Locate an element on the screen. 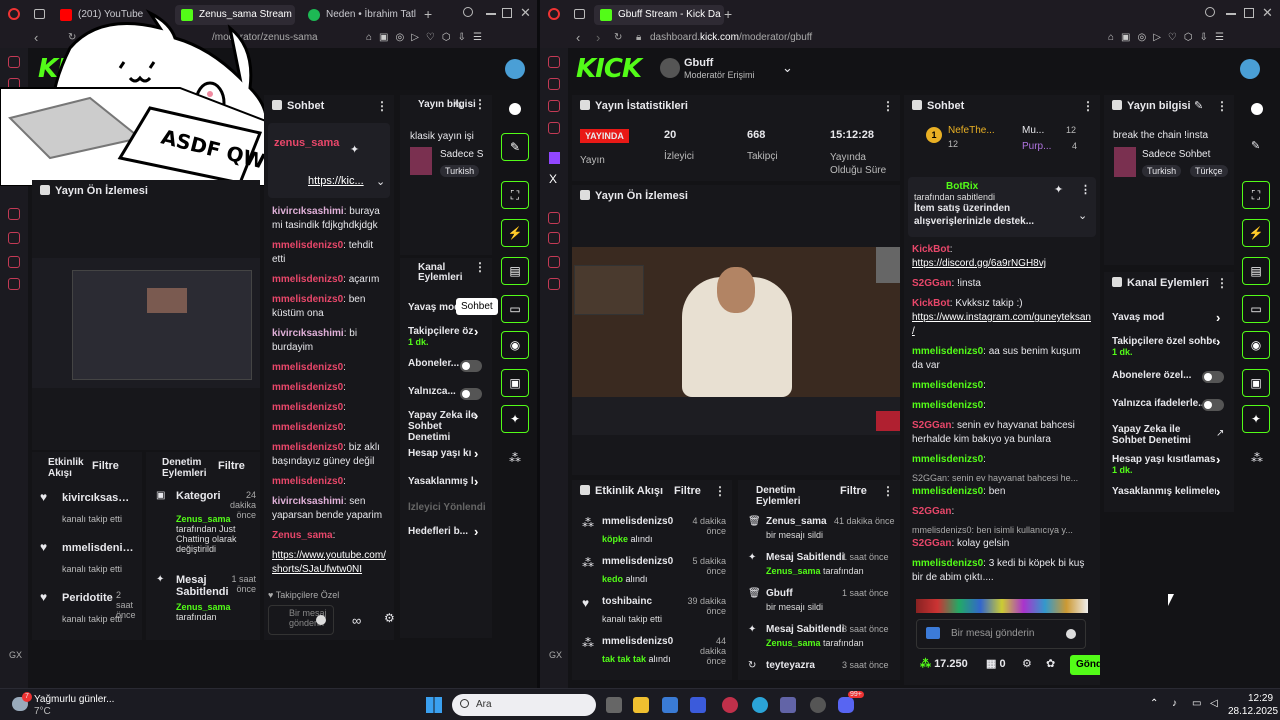 The height and width of the screenshot is (720, 1280). rail-users-icon: ⁂ is located at coordinates (515, 458).